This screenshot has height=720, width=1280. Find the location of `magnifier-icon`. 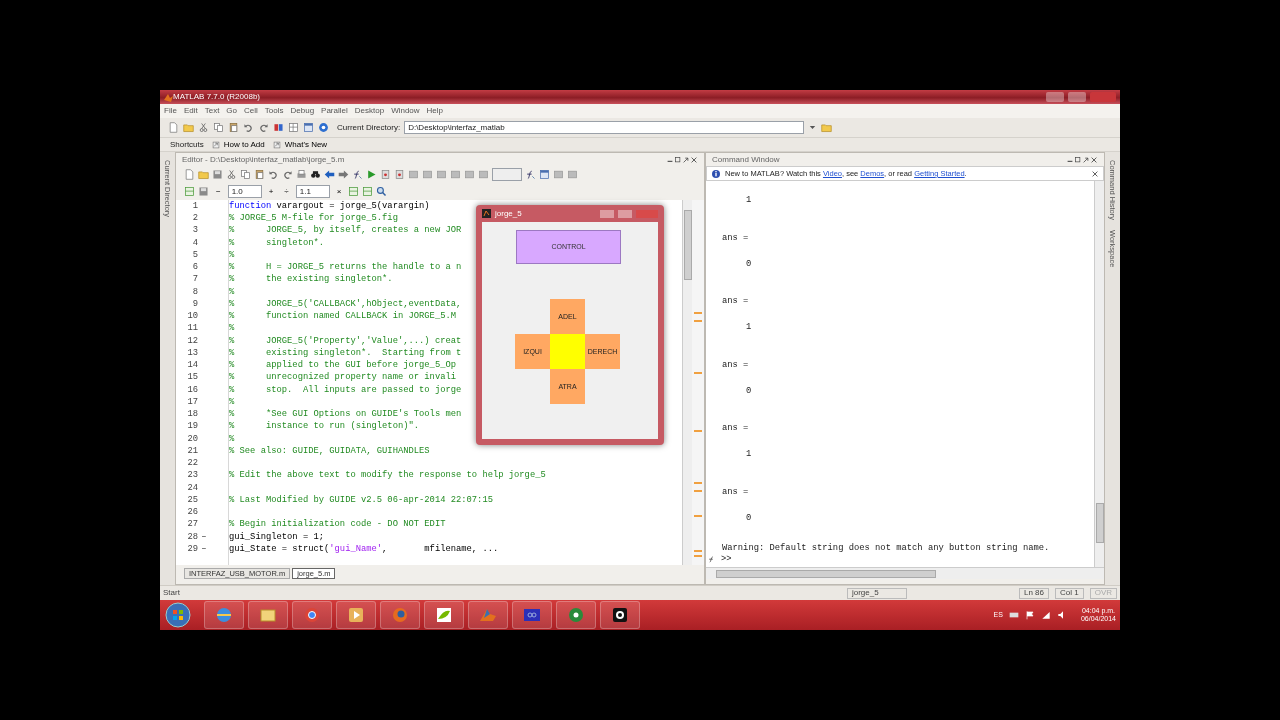

magnifier-icon is located at coordinates (382, 191).